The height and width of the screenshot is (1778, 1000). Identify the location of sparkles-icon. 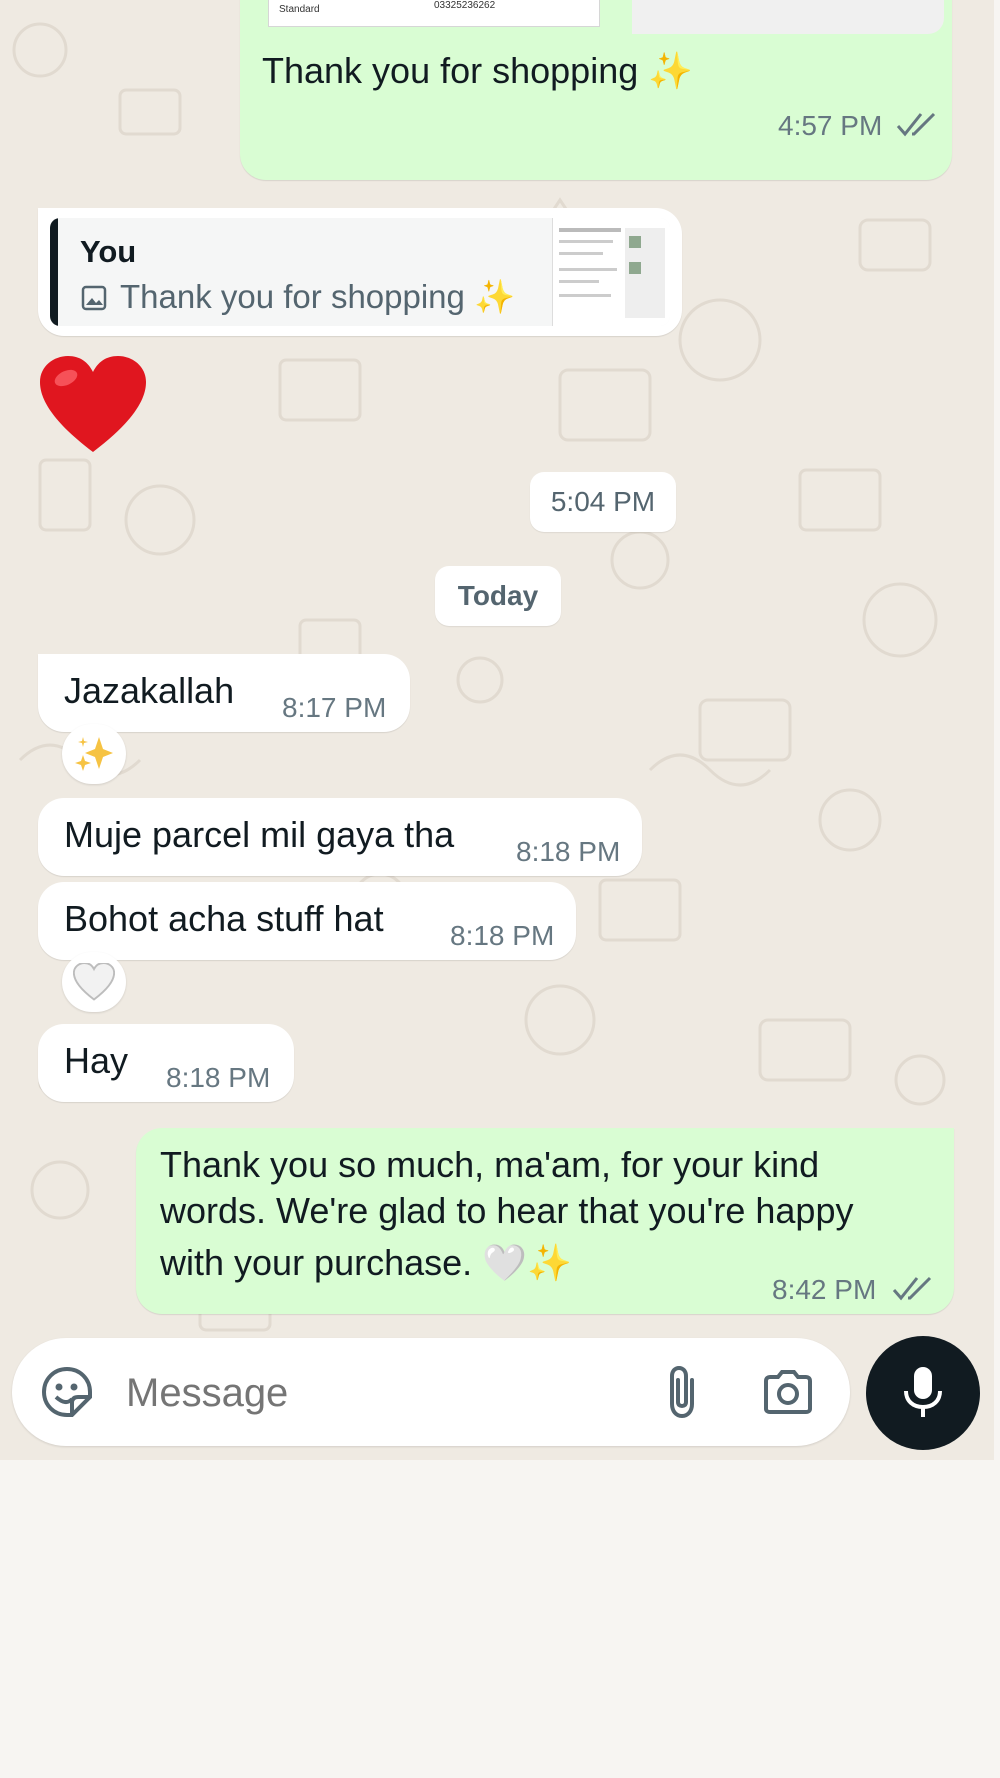
(94, 754).